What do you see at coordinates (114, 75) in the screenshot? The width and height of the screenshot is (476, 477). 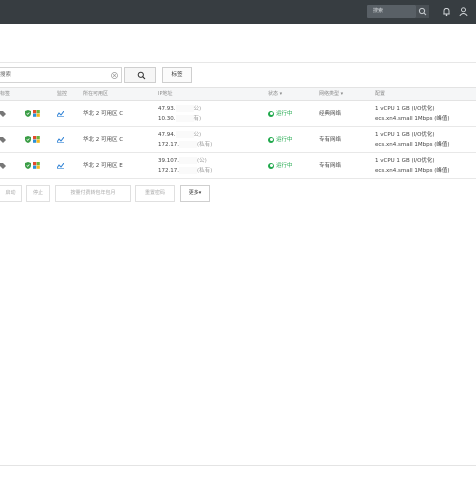 I see `clear-icon` at bounding box center [114, 75].